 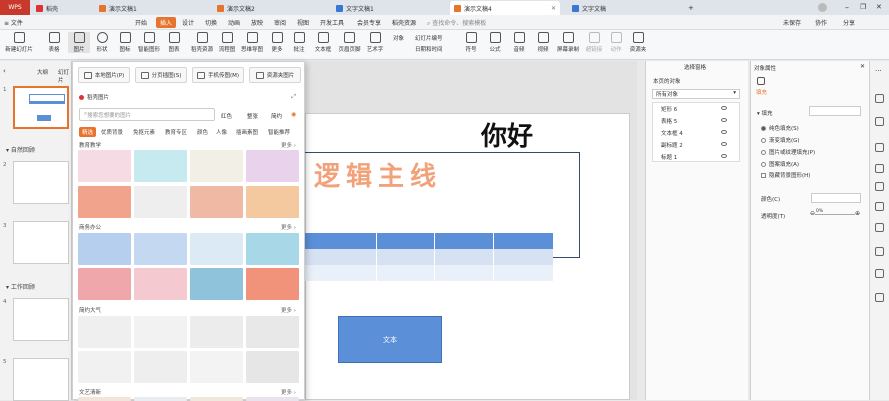 I want to click on more-button: 更多, so click(x=277, y=42).